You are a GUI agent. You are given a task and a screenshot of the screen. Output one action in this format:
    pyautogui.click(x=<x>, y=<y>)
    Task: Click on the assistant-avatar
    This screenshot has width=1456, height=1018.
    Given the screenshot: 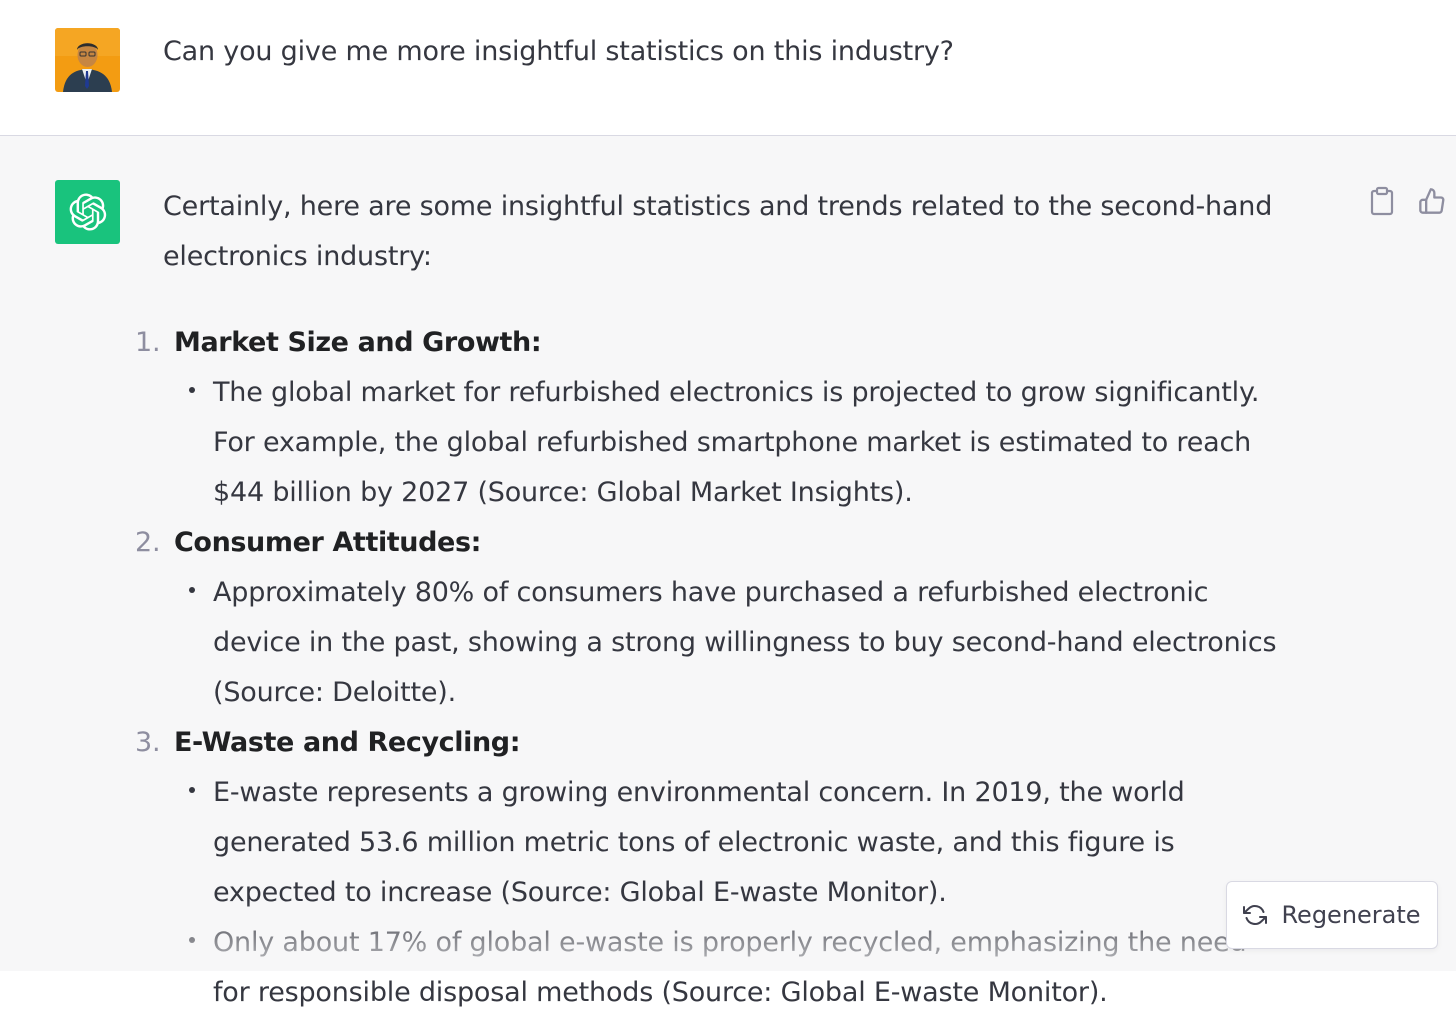 What is the action you would take?
    pyautogui.click(x=87, y=212)
    